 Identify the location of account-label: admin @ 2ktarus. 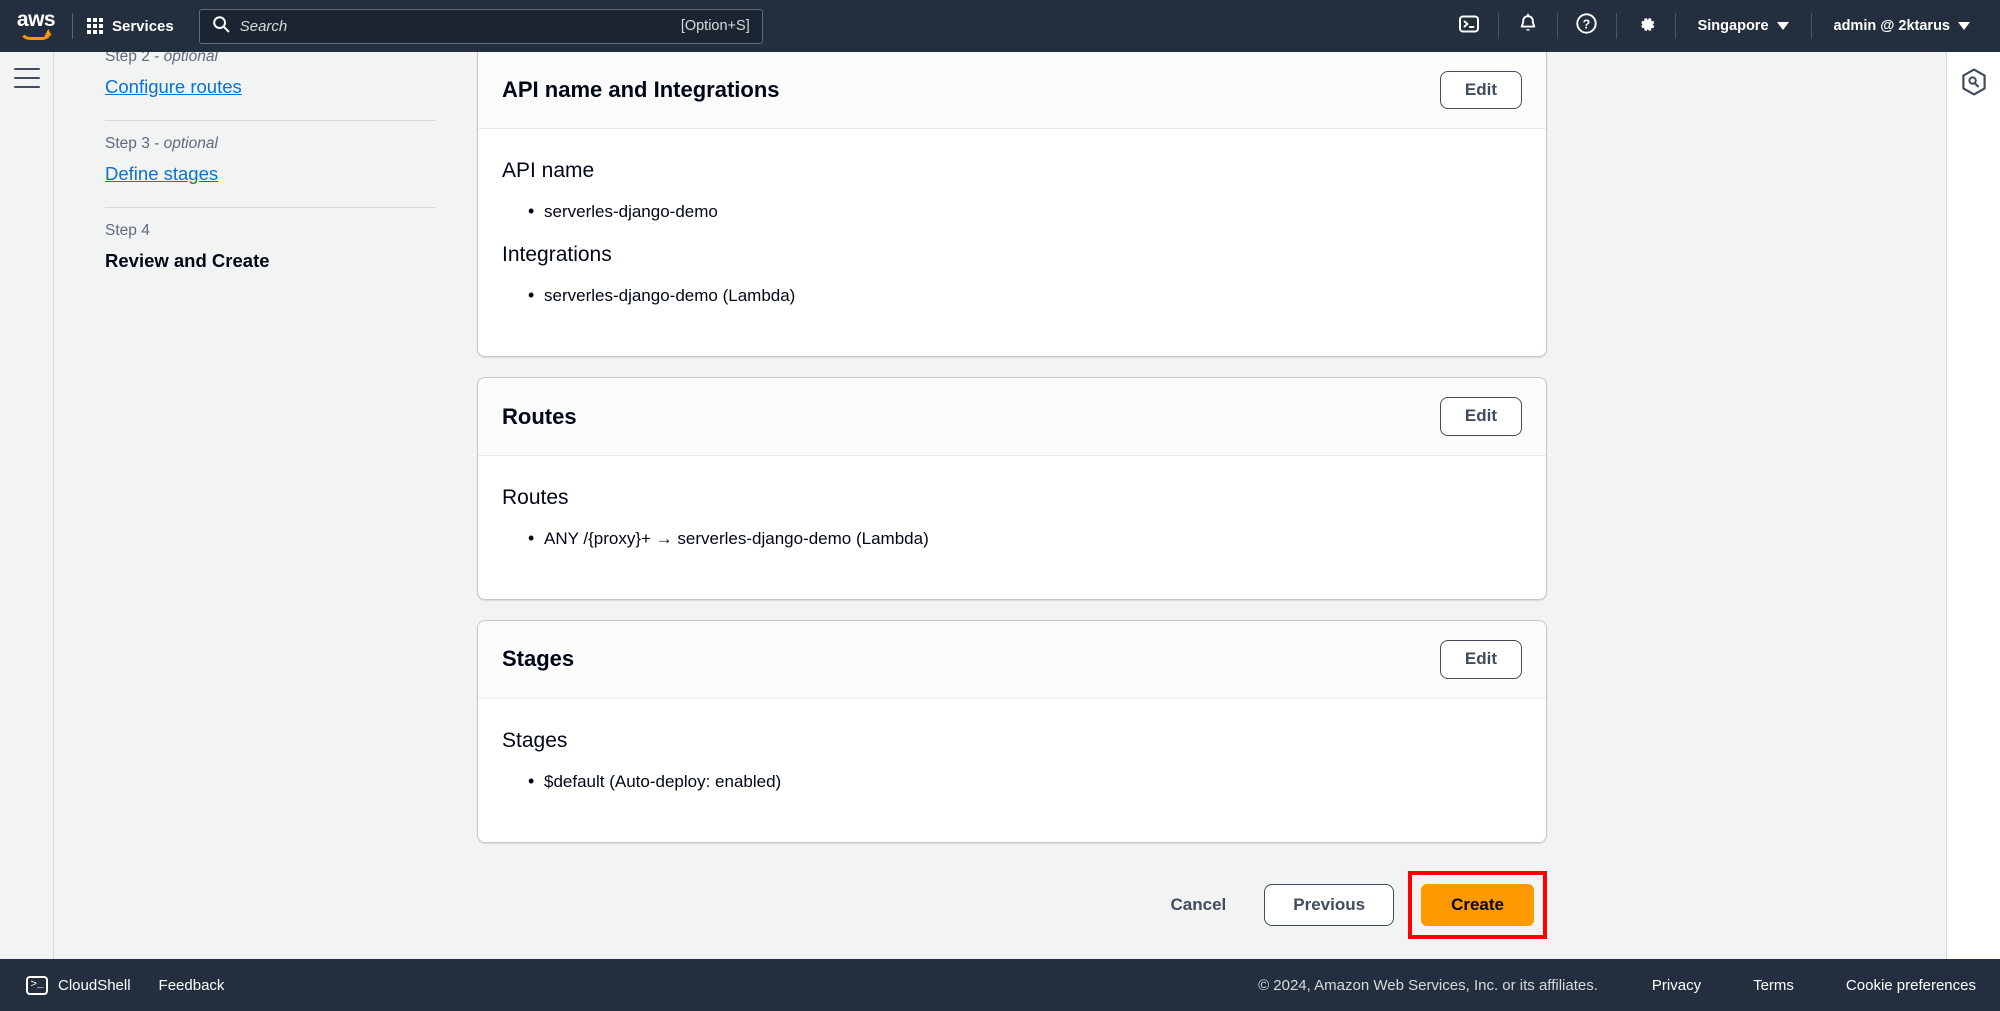
(1891, 26).